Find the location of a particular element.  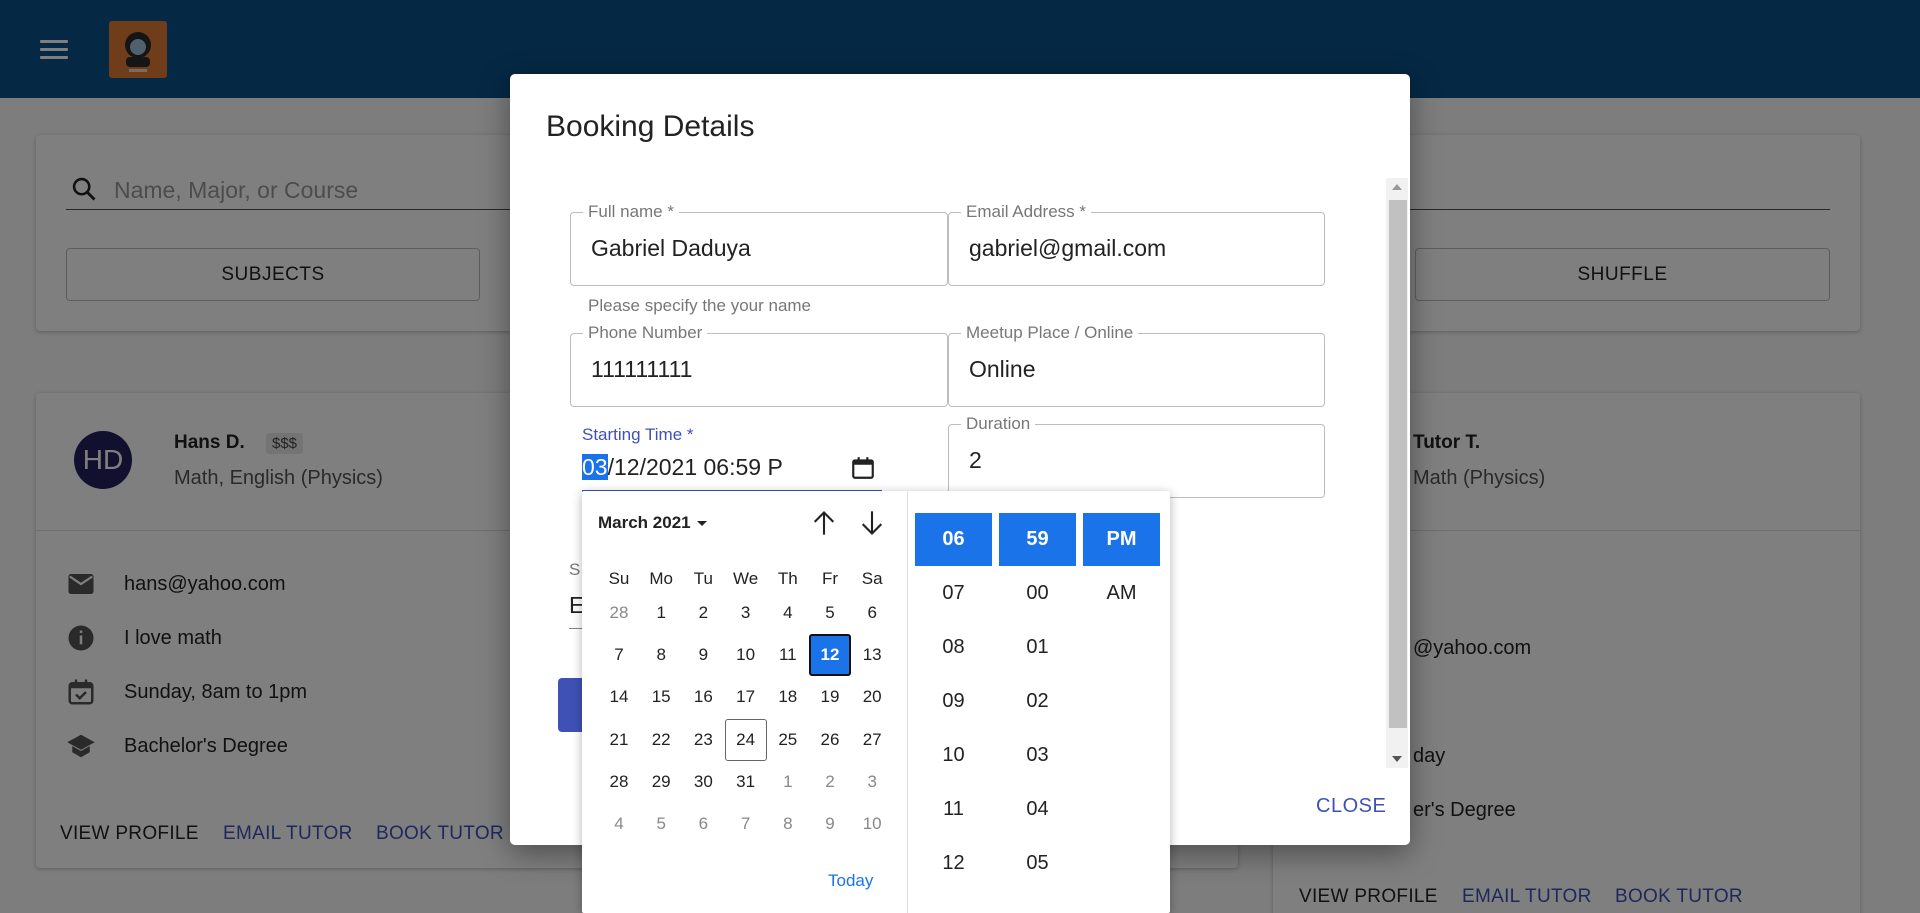

hour-option: 10 is located at coordinates (953, 755).